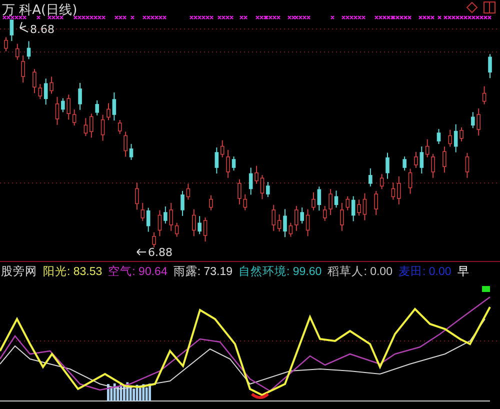 This screenshot has width=500, height=409. Describe the element at coordinates (280, 272) in the screenshot. I see `indicator-value: 自然环境: 99.60` at that location.